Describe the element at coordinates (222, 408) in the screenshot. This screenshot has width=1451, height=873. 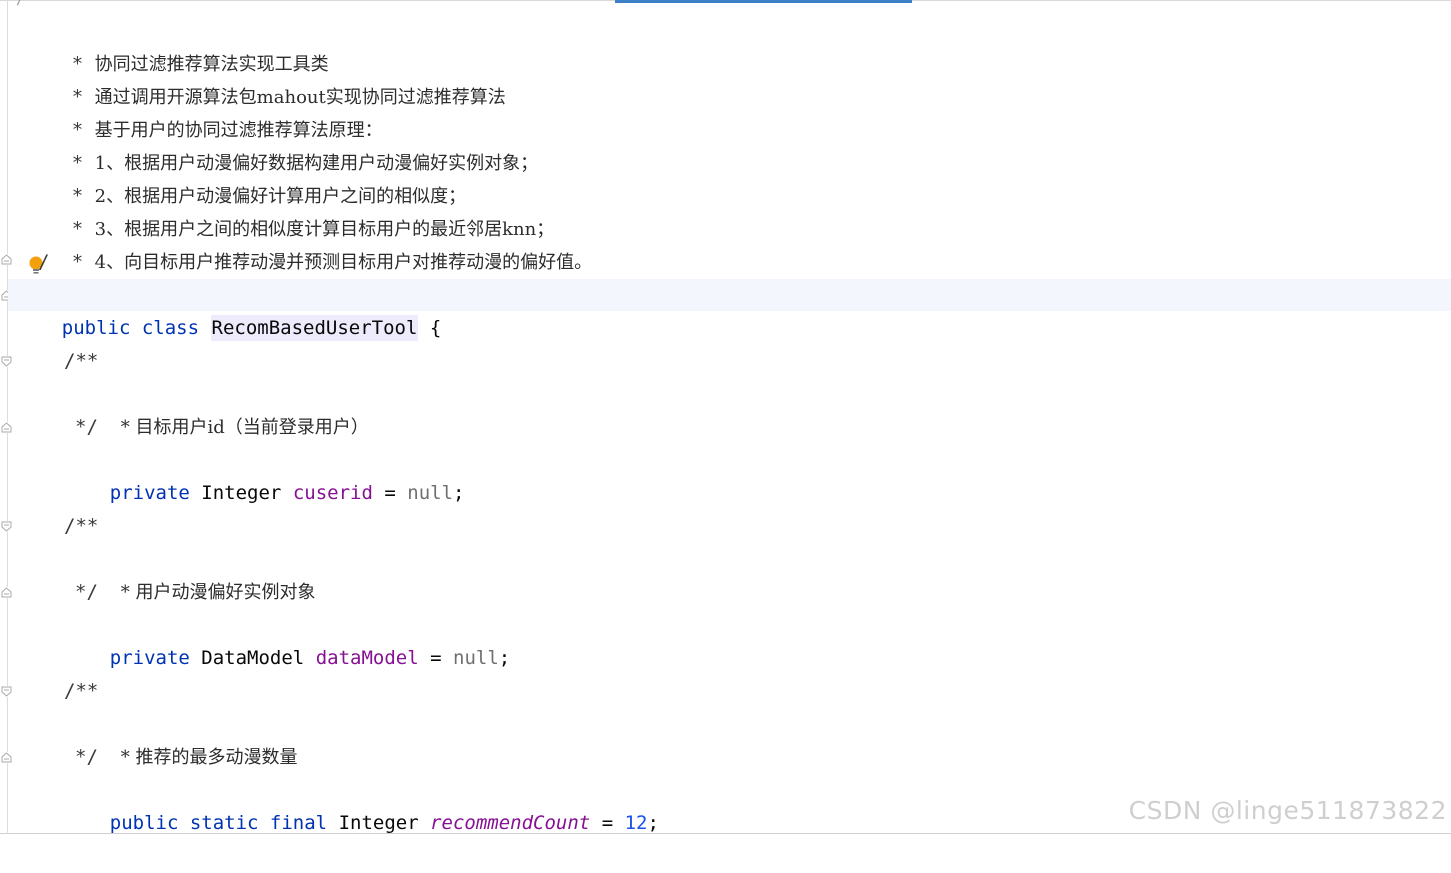
I see `field-comment-text: * 目标用户id（当前登录用户）` at that location.